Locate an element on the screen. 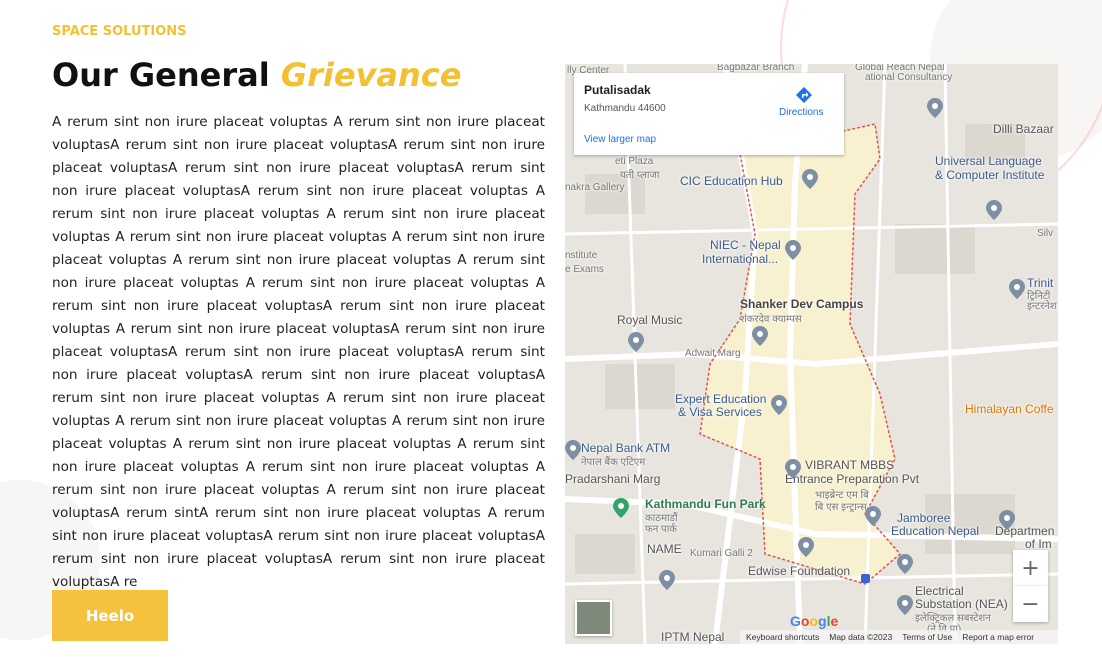 This screenshot has width=1102, height=657. section-title: Our General Grievance is located at coordinates (298, 75).